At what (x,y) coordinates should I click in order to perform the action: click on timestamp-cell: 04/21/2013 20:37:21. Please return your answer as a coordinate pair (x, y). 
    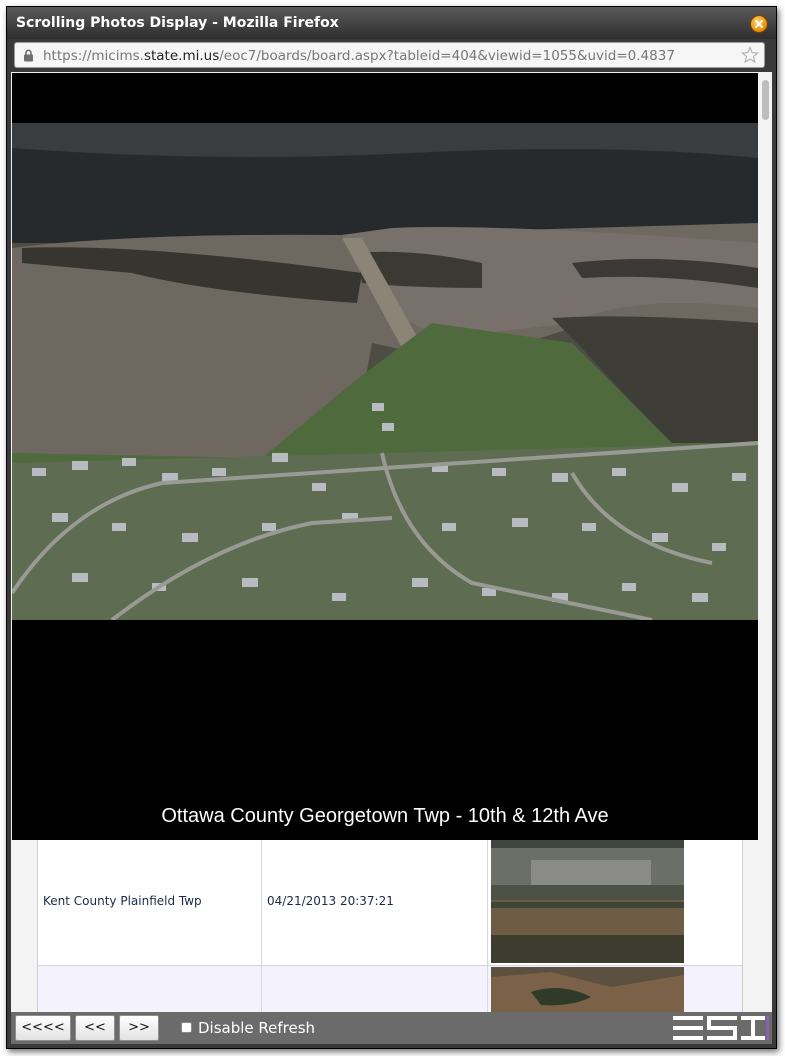
    Looking at the image, I should click on (375, 902).